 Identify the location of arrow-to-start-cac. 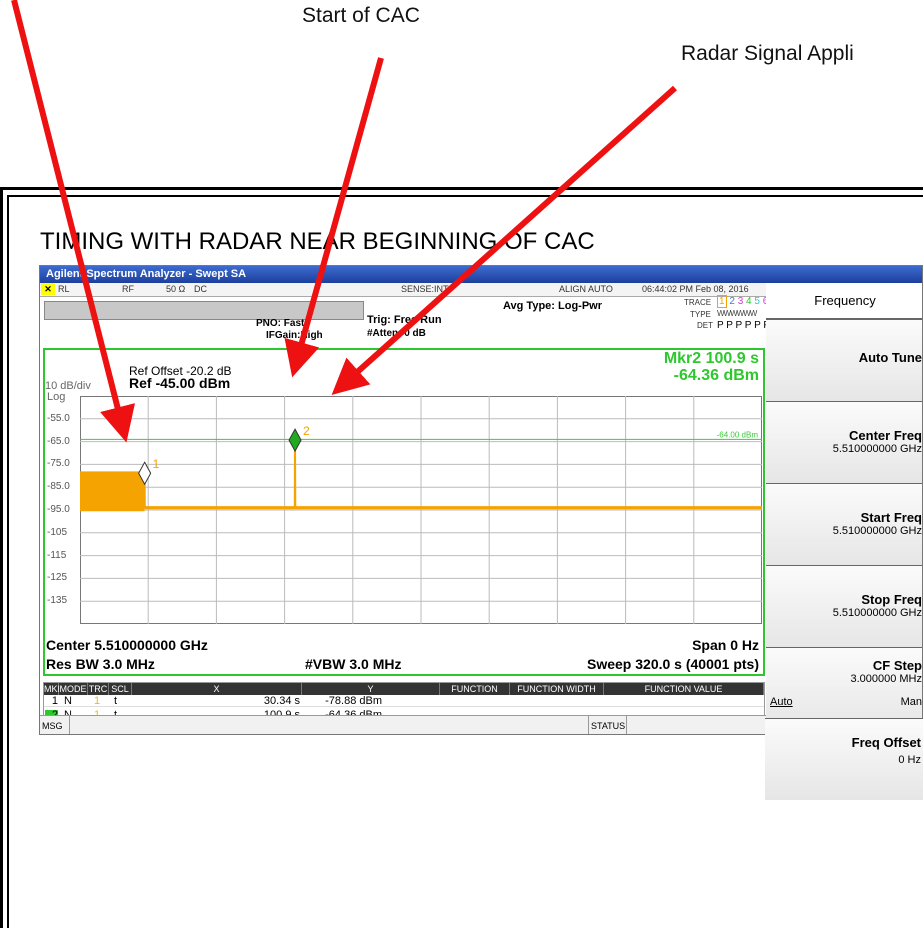
(334, 217).